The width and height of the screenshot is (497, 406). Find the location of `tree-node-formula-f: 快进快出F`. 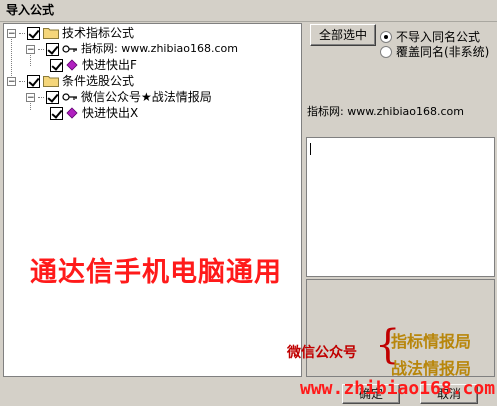

tree-node-formula-f: 快进快出F is located at coordinates (93, 65).